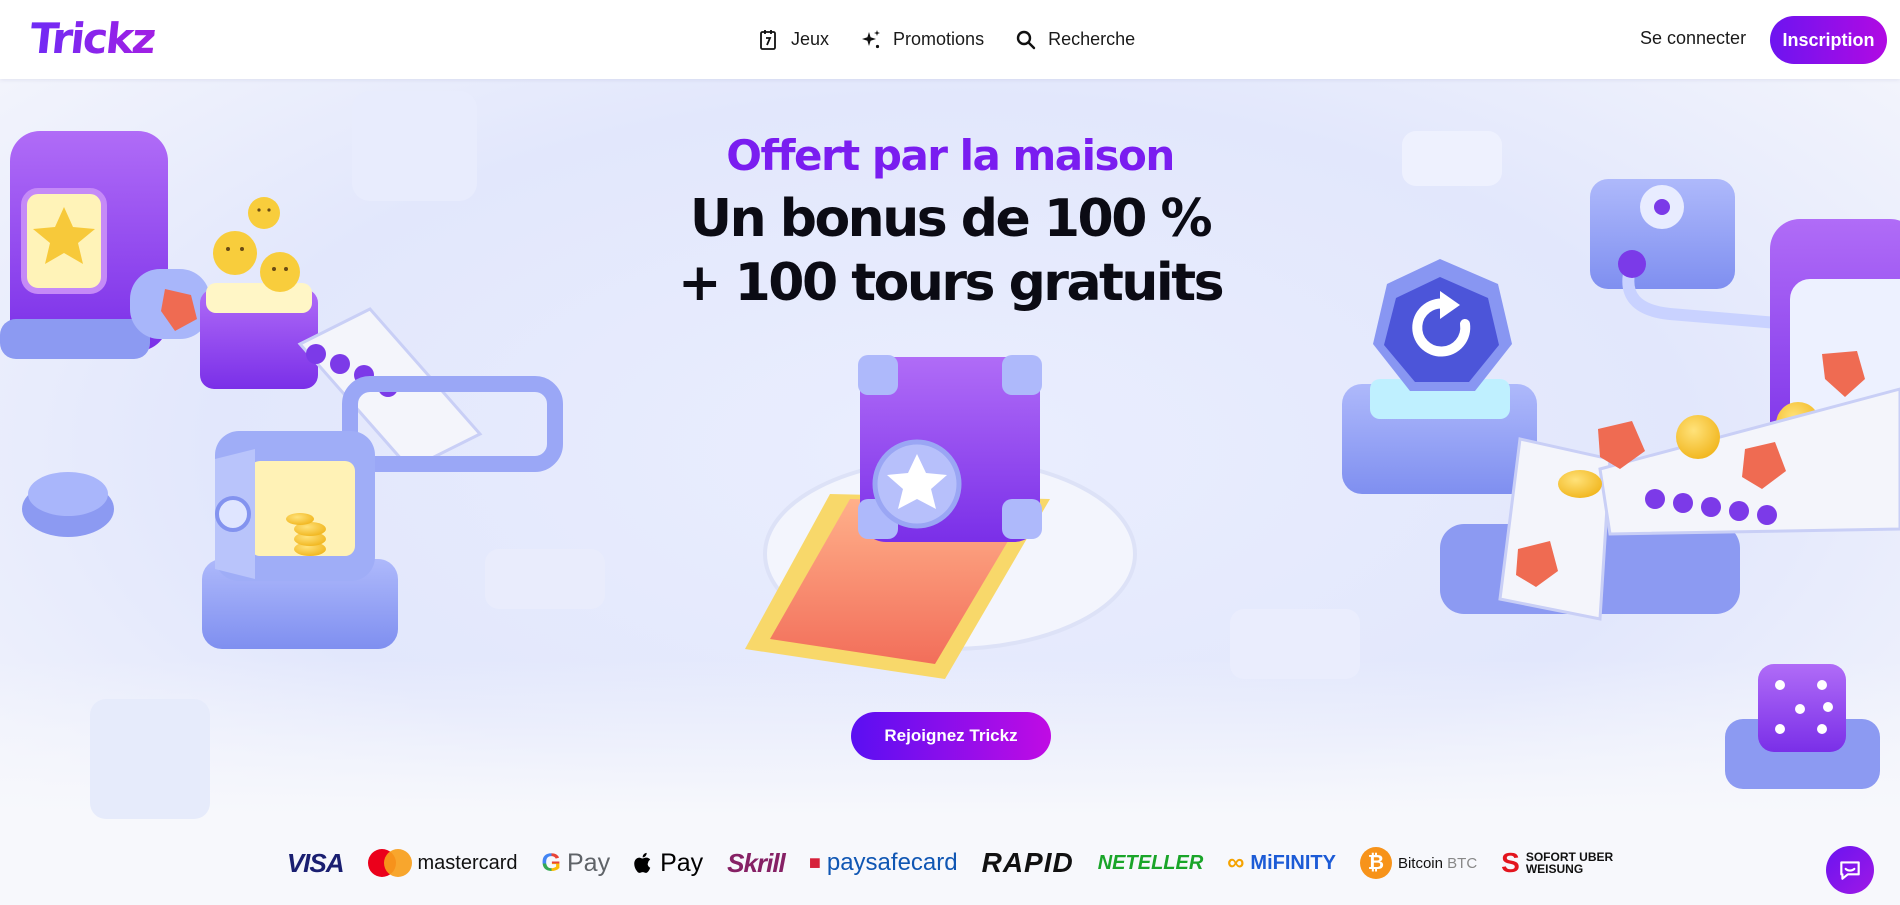 Image resolution: width=1900 pixels, height=905 pixels. I want to click on trickz-logo: Trickz, so click(92, 38).